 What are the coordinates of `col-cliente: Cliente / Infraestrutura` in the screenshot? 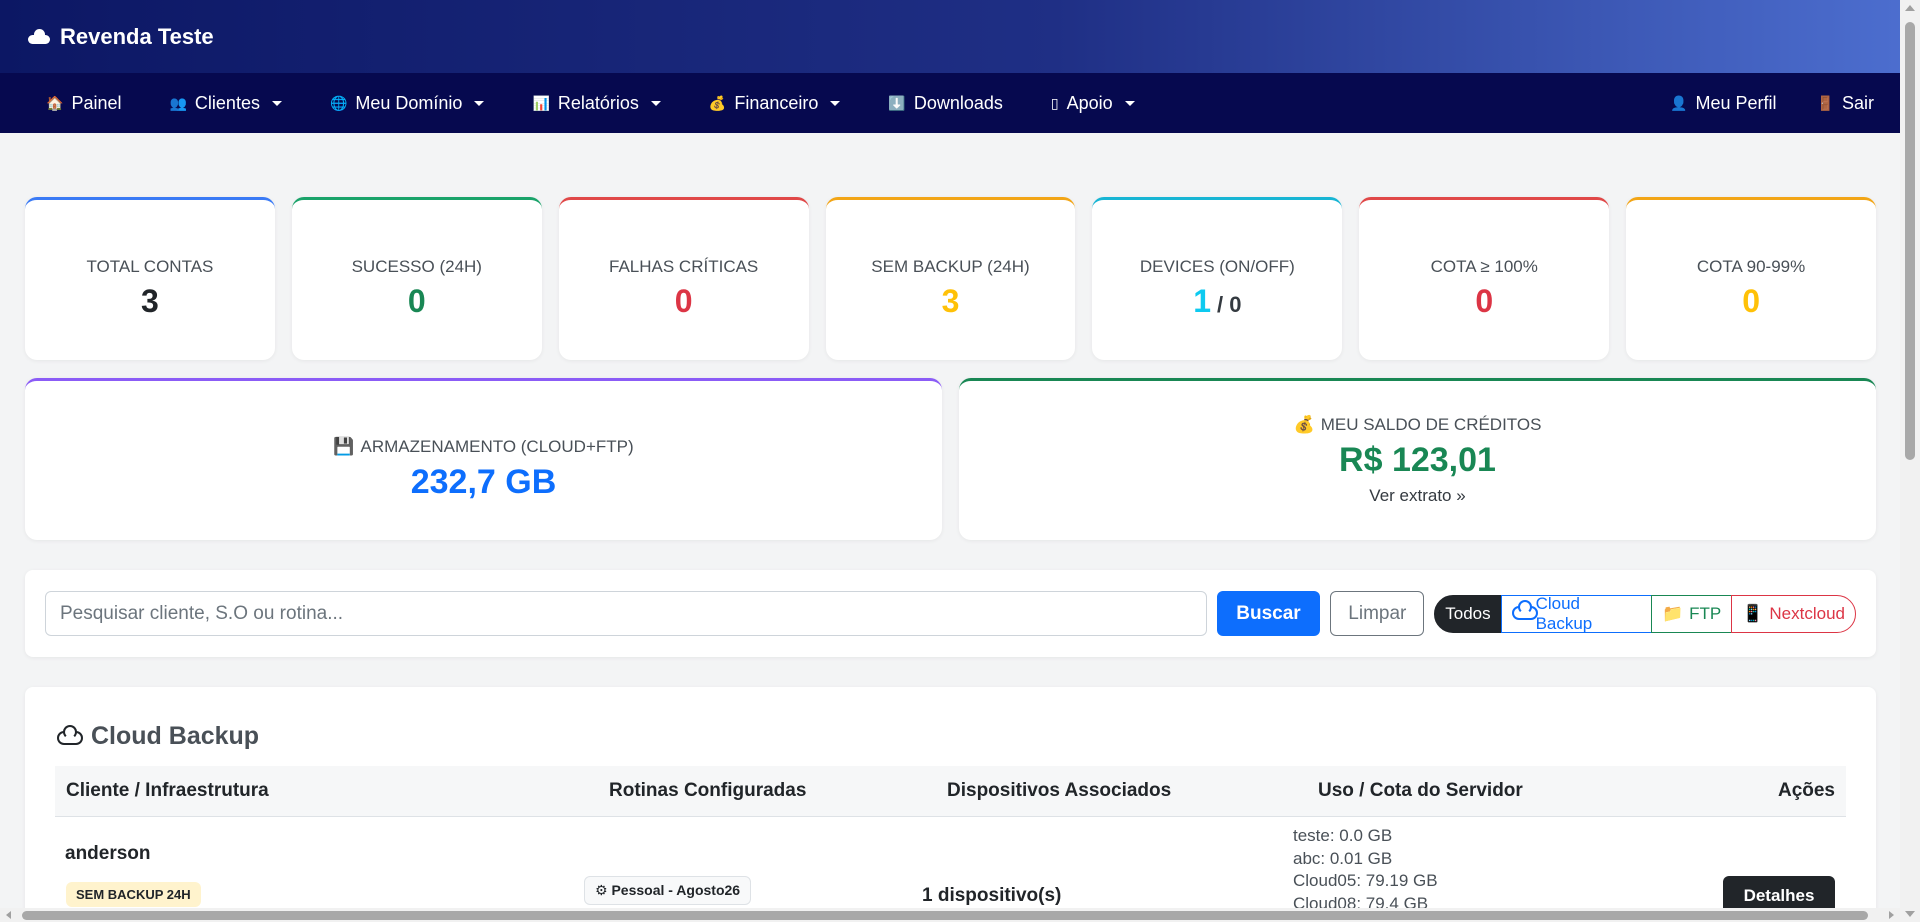 It's located at (167, 791).